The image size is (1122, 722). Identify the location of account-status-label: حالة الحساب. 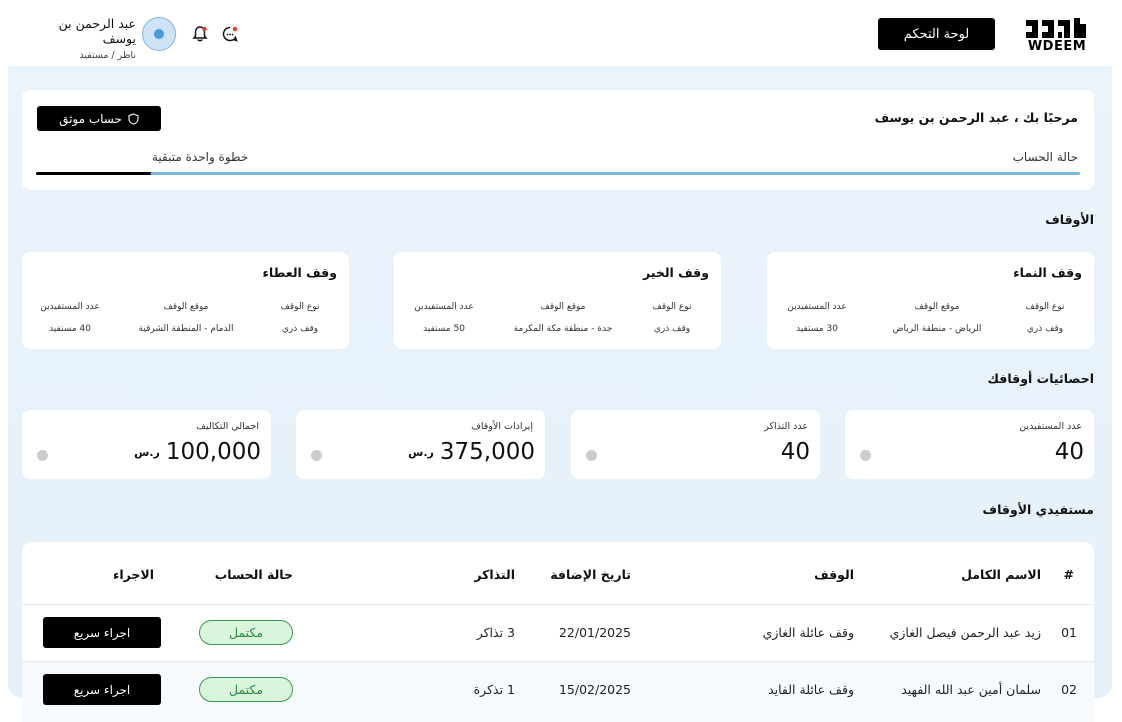
(1045, 157).